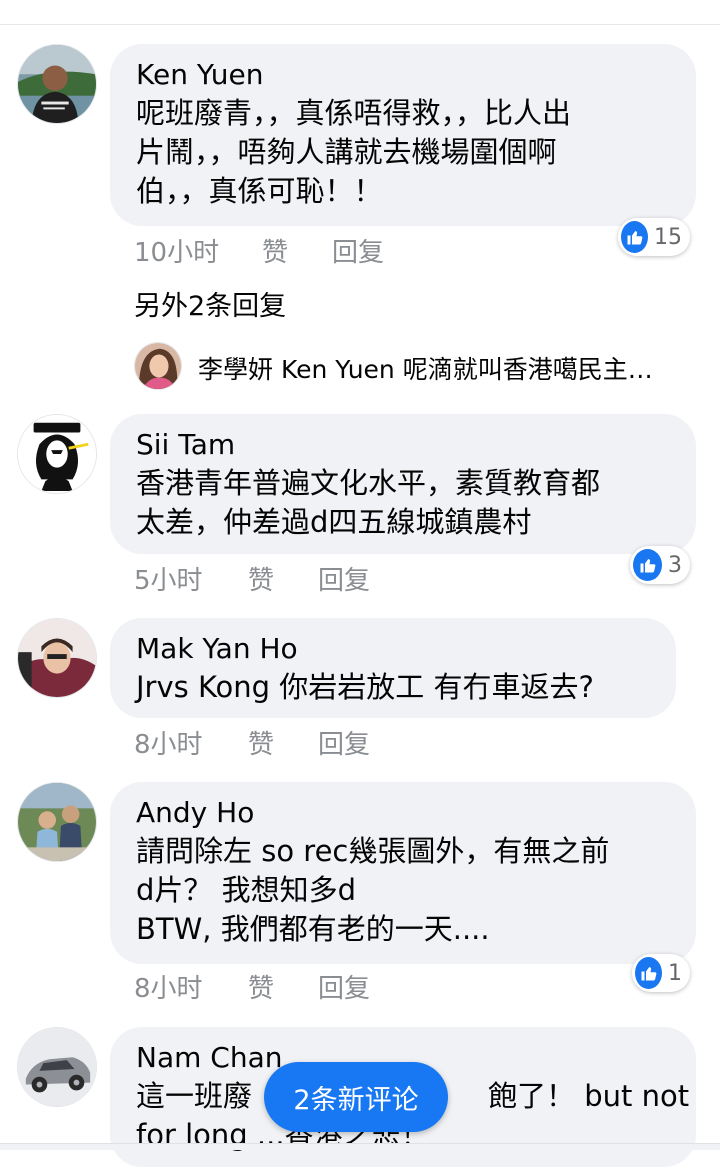 Image resolution: width=720 pixels, height=1167 pixels. I want to click on comment-actions: 10小时 赞回复, so click(259, 250).